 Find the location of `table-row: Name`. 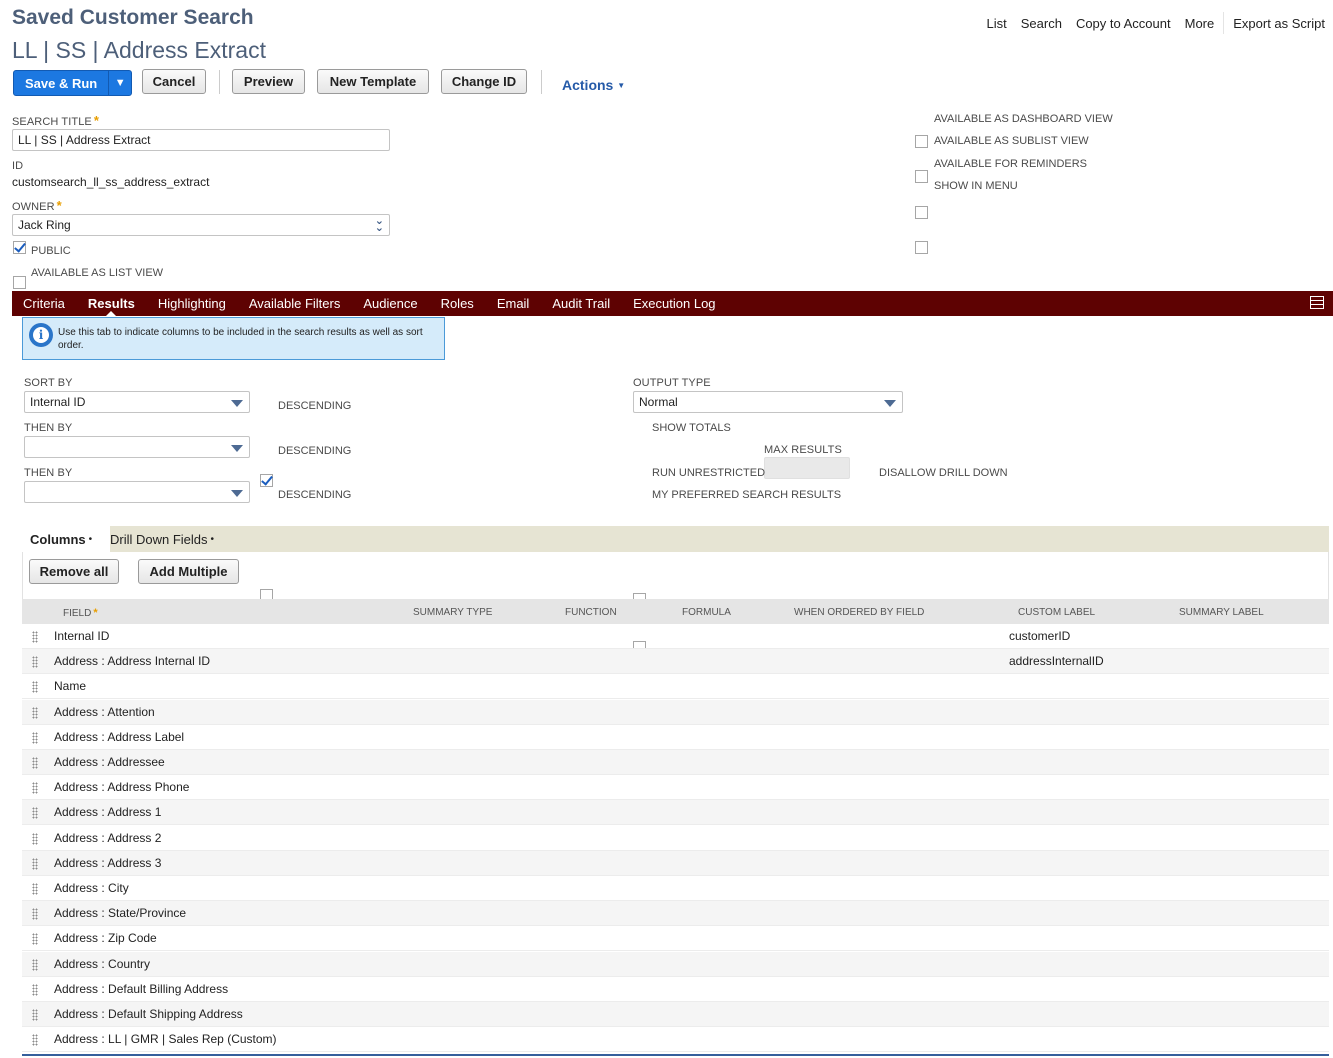

table-row: Name is located at coordinates (675, 687).